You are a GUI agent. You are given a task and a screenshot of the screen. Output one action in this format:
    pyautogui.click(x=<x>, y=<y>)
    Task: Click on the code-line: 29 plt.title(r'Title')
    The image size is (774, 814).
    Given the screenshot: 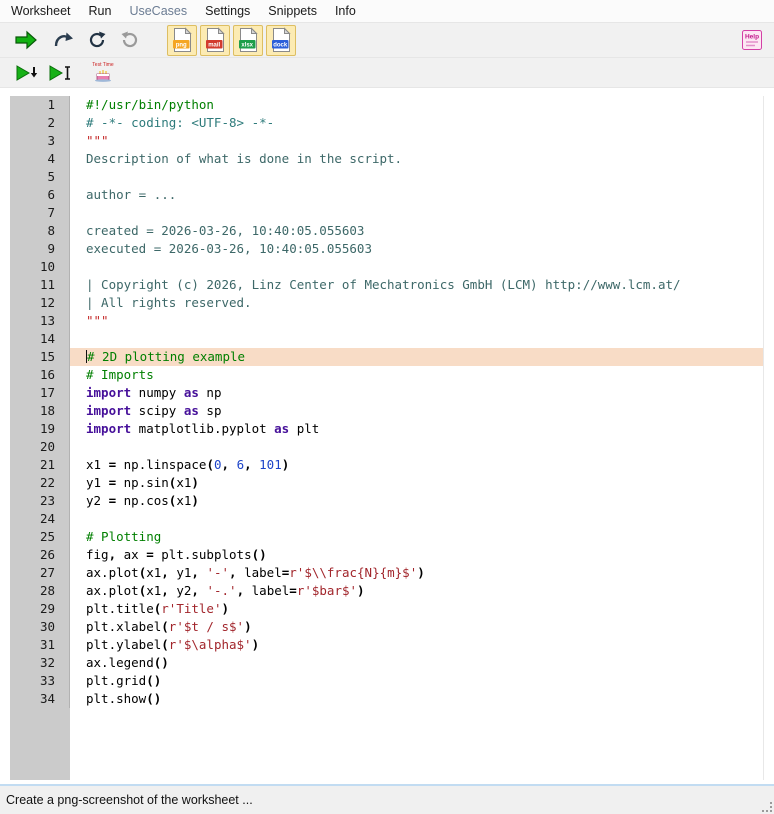 What is the action you would take?
    pyautogui.click(x=386, y=609)
    